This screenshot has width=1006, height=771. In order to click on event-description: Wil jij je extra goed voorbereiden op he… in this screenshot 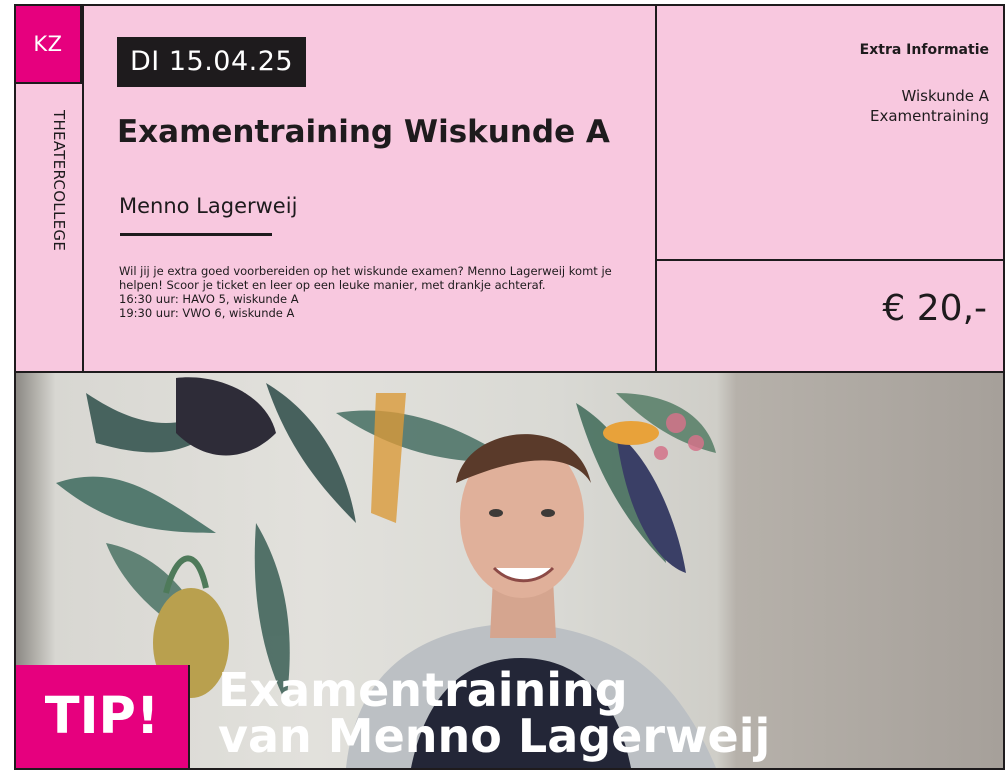, I will do `click(371, 292)`.